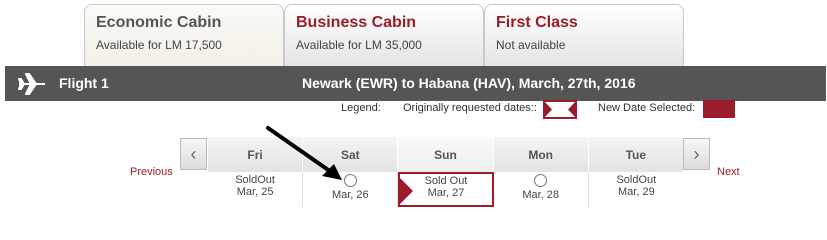  What do you see at coordinates (446, 193) in the screenshot?
I see `day-date: Mar, 27` at bounding box center [446, 193].